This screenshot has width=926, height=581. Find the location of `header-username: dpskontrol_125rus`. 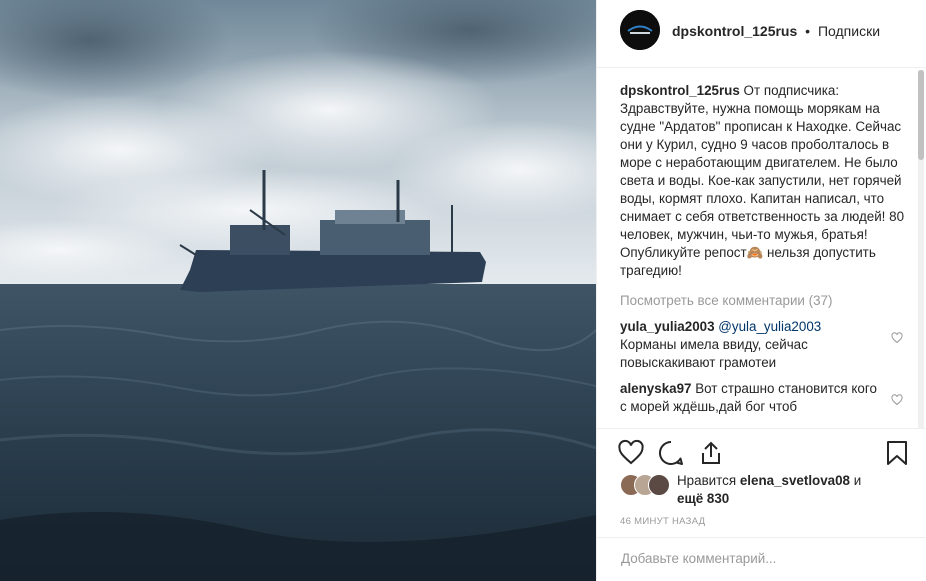

header-username: dpskontrol_125rus is located at coordinates (734, 31).